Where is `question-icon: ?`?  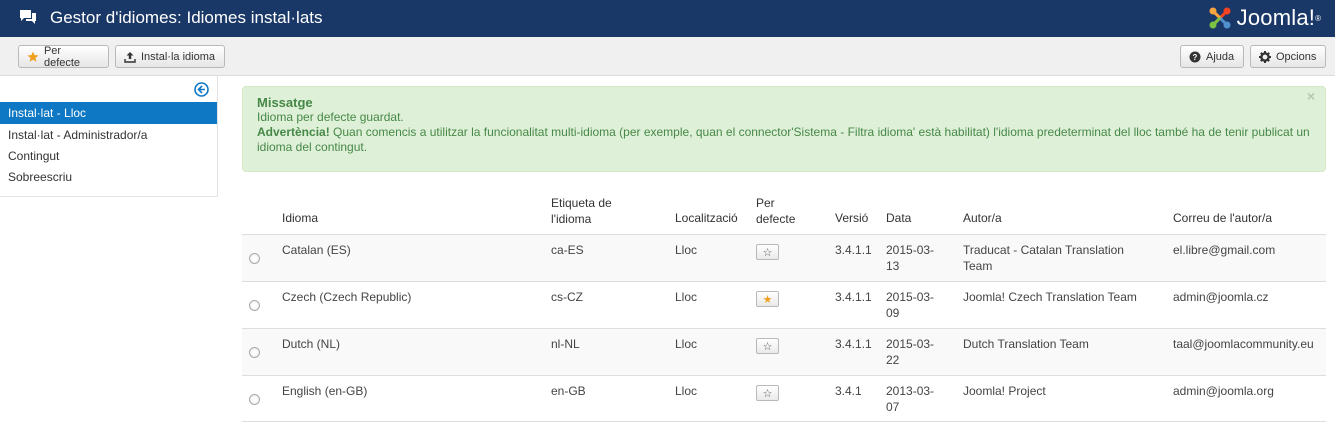 question-icon: ? is located at coordinates (1195, 56).